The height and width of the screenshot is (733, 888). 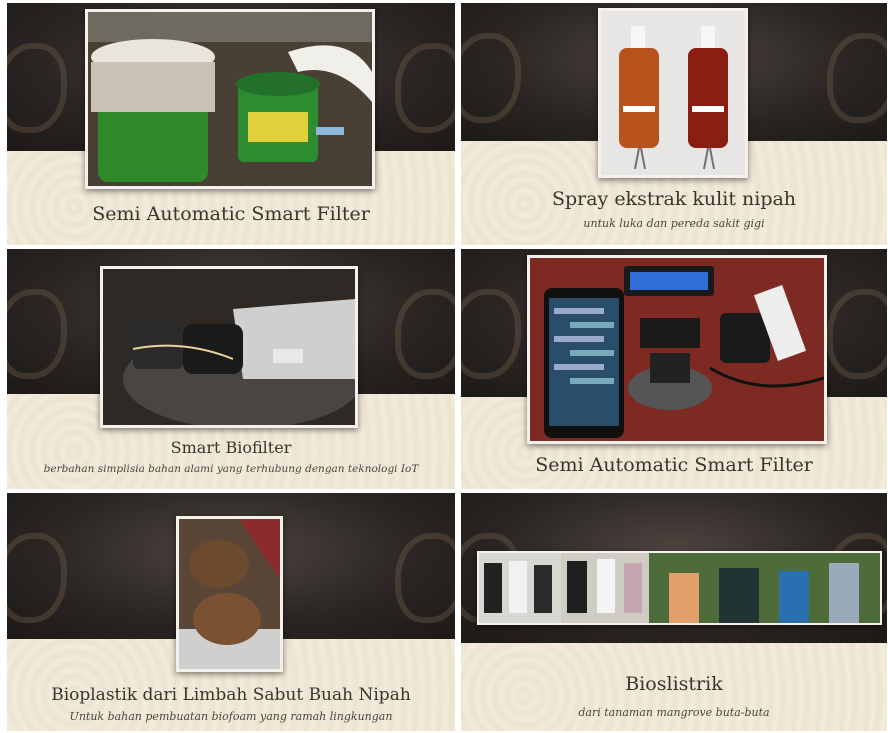 I want to click on card-title: Bioplastik dari Limbah Sabut Buah Nipah, so click(x=231, y=695).